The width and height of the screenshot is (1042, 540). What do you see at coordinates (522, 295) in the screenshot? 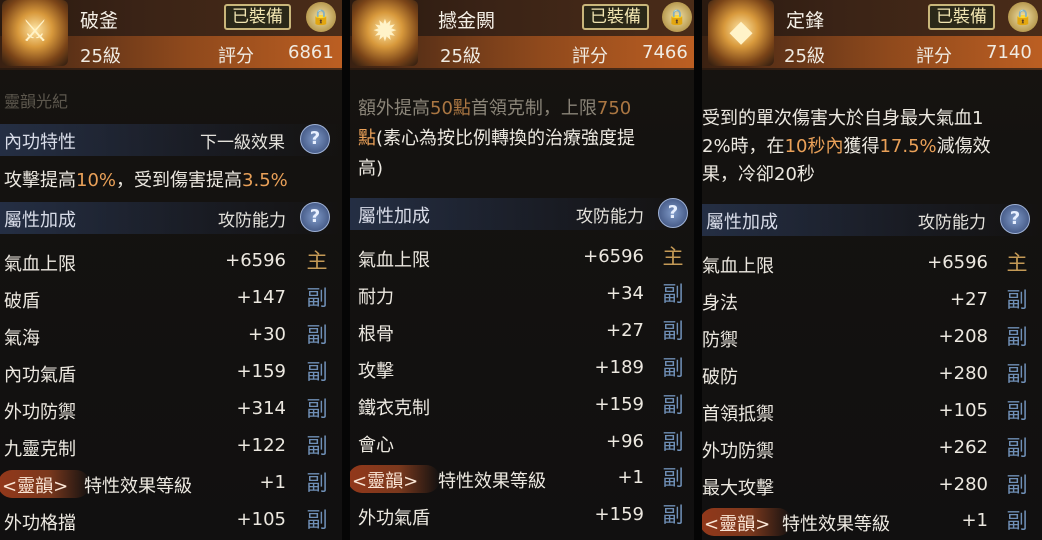
I see `stat-row: 耐力 +34 副` at bounding box center [522, 295].